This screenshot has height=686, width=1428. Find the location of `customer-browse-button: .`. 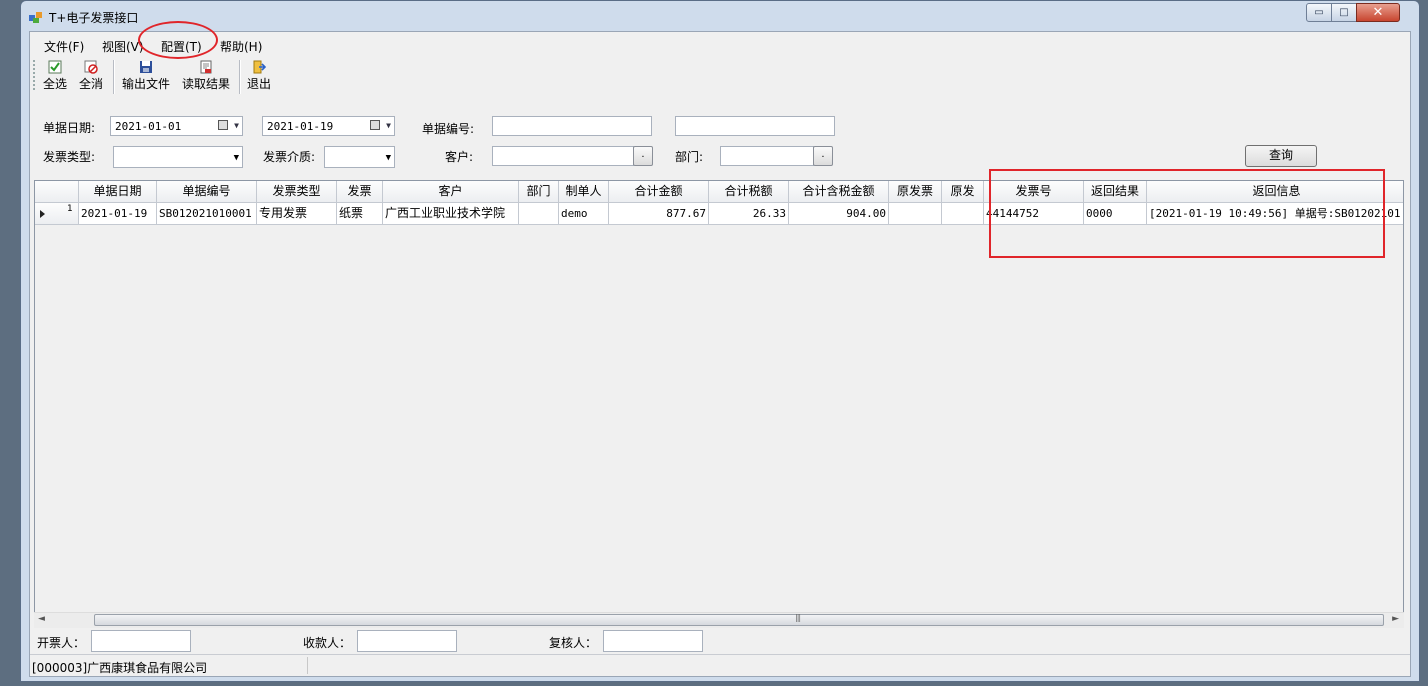

customer-browse-button: . is located at coordinates (643, 156).